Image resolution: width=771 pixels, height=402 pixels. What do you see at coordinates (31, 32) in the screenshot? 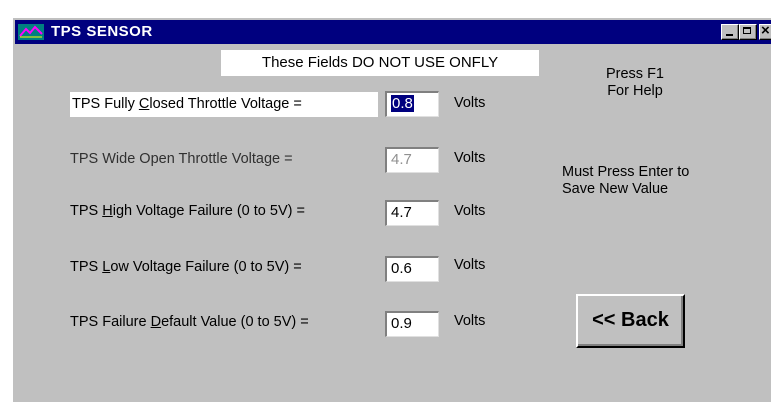
I see `app-icon` at bounding box center [31, 32].